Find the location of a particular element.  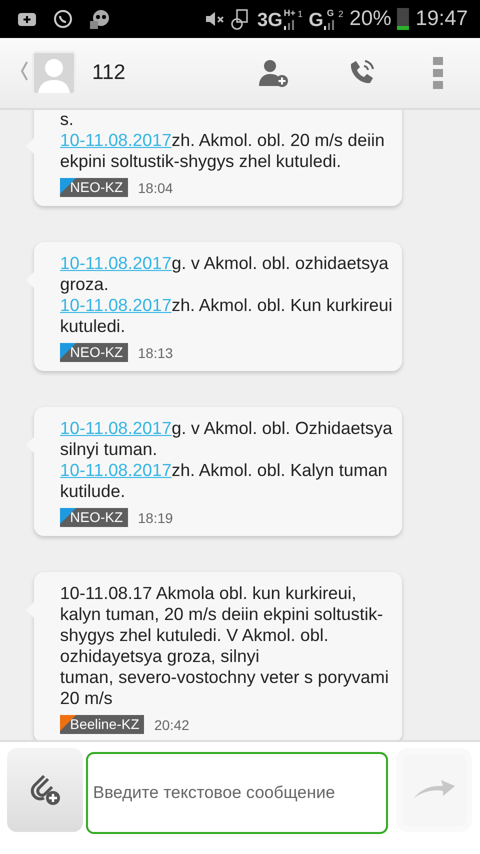

attach-button is located at coordinates (45, 790).